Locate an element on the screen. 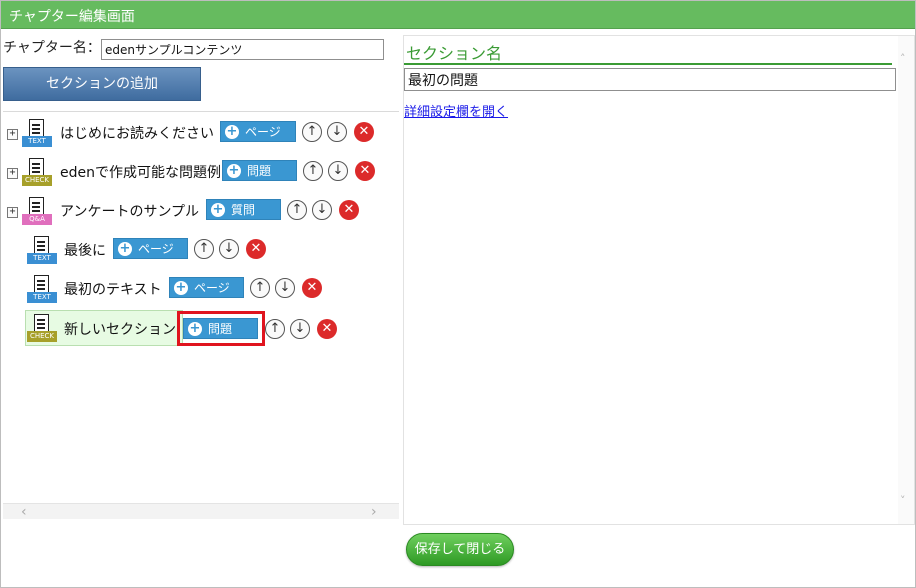  highlight-box is located at coordinates (221, 328).